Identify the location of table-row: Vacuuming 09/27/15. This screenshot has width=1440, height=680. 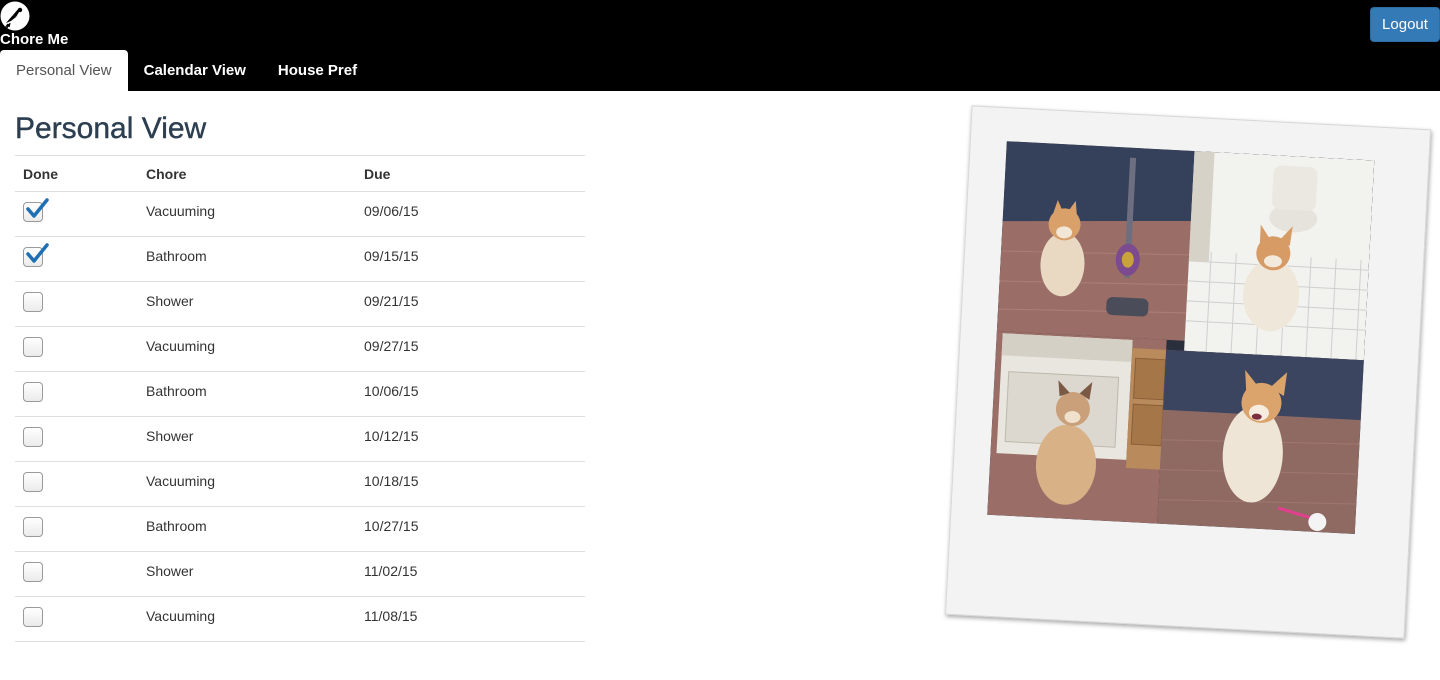
(300, 349).